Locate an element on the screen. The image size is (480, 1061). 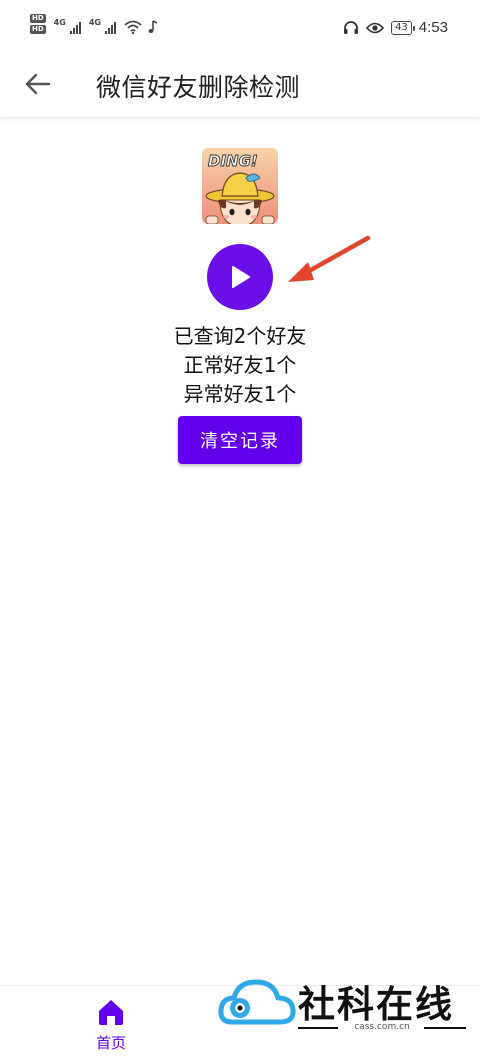
headphones-icon is located at coordinates (351, 27).